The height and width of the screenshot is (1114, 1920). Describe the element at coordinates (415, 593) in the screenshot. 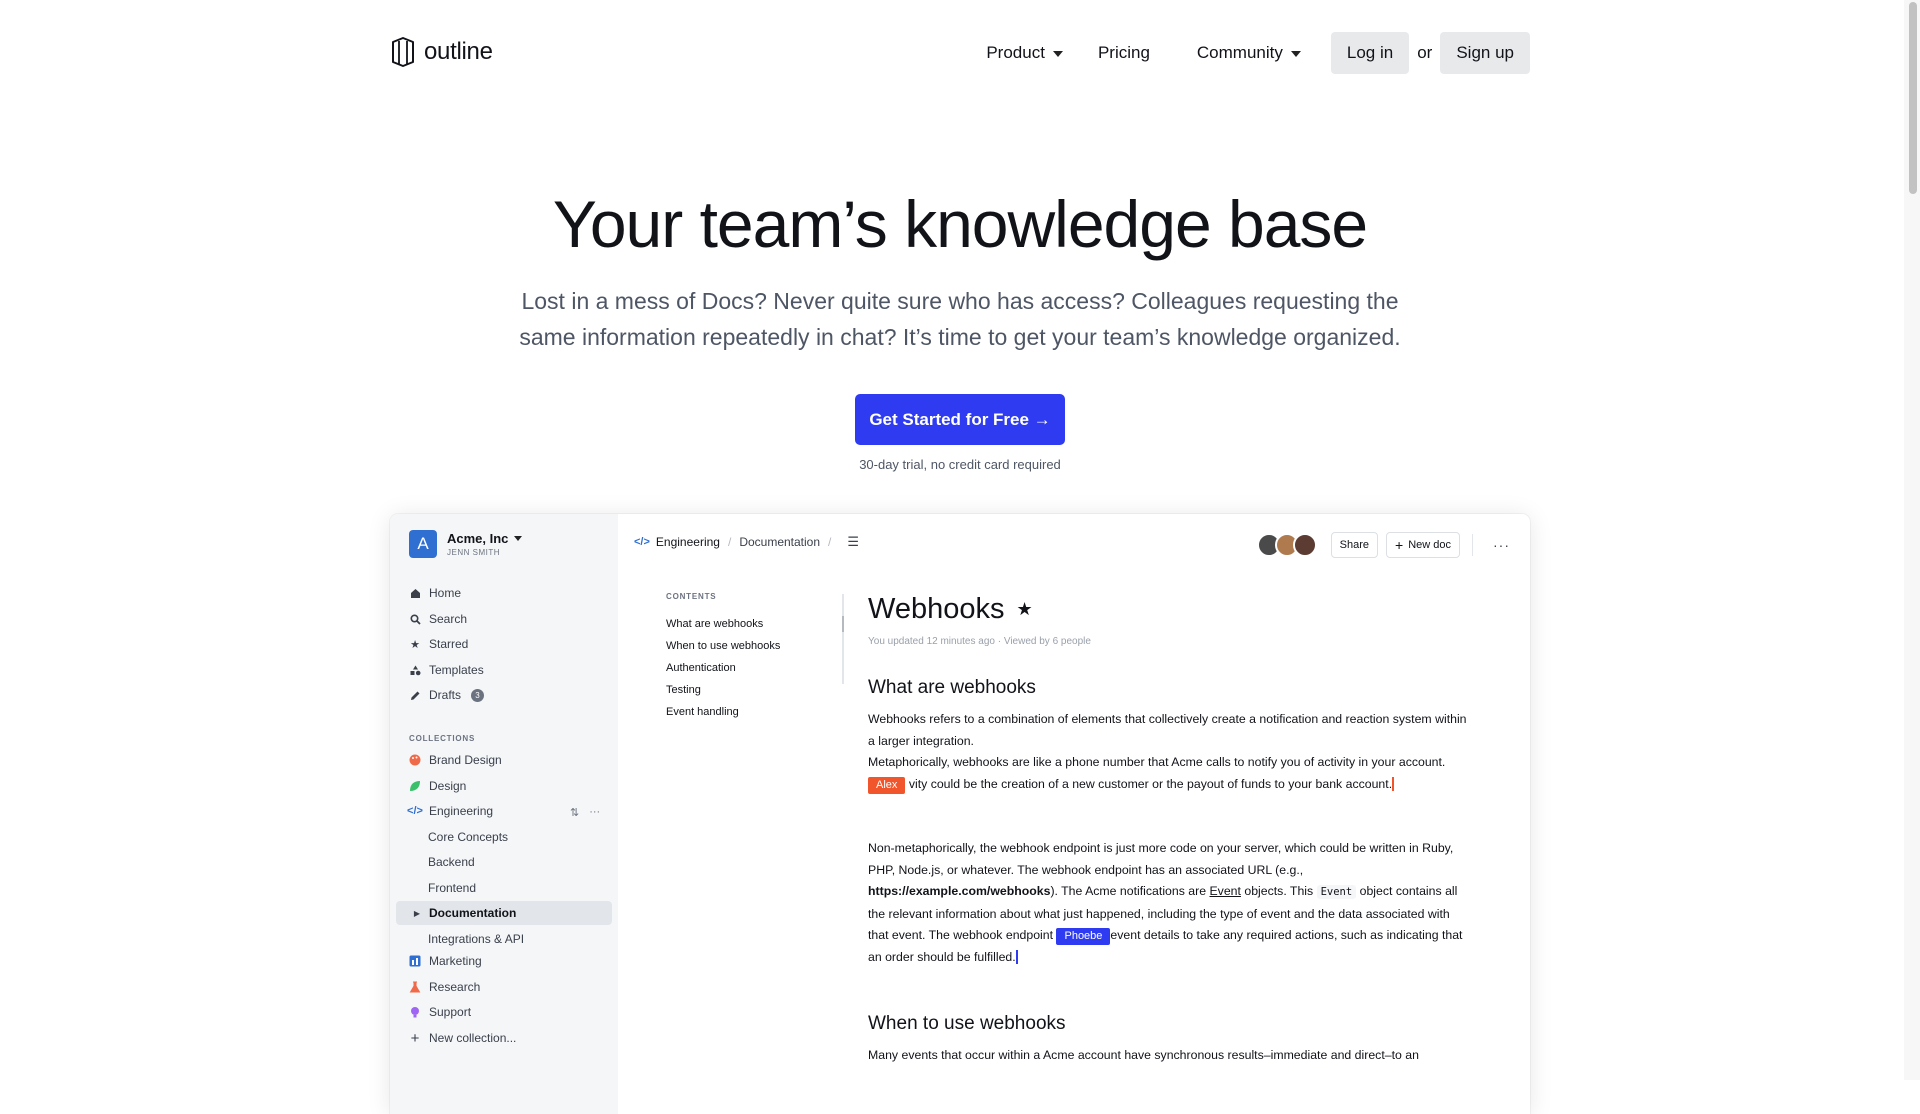

I see `home-icon` at that location.